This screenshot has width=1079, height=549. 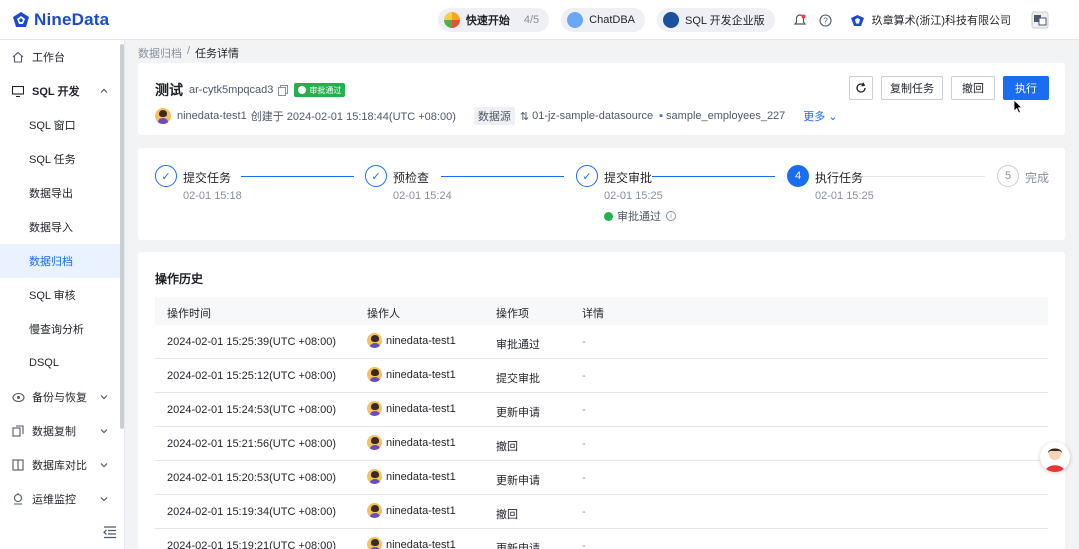 I want to click on step-label: 提交审批, so click(x=628, y=178).